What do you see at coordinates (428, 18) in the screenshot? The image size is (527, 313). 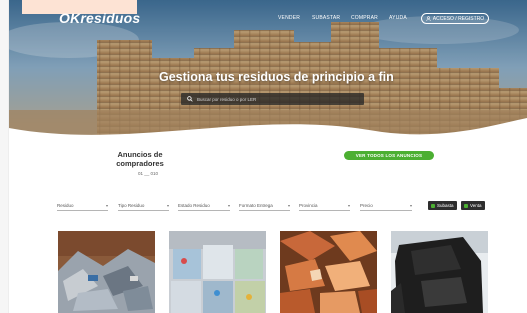 I see `user-icon` at bounding box center [428, 18].